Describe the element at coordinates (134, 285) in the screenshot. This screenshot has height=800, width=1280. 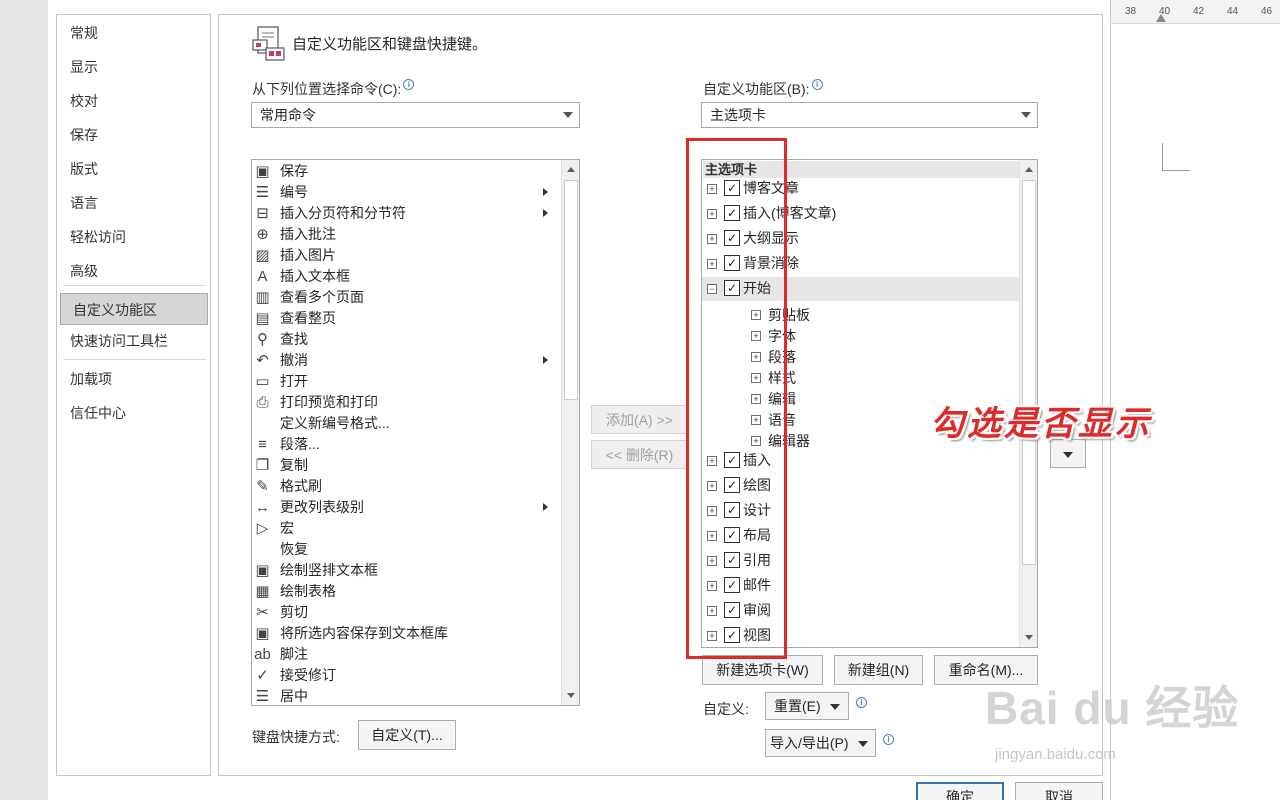
I see `nav-separator` at that location.